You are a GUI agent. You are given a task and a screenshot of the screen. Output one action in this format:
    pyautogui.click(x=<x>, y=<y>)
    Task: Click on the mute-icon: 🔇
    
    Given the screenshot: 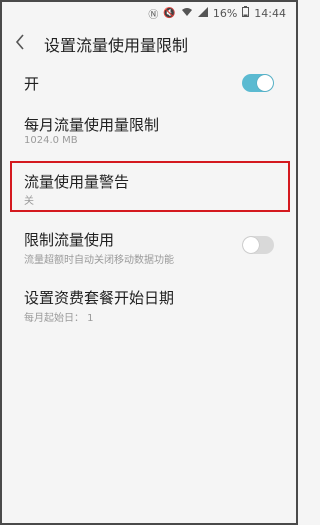 What is the action you would take?
    pyautogui.click(x=169, y=13)
    